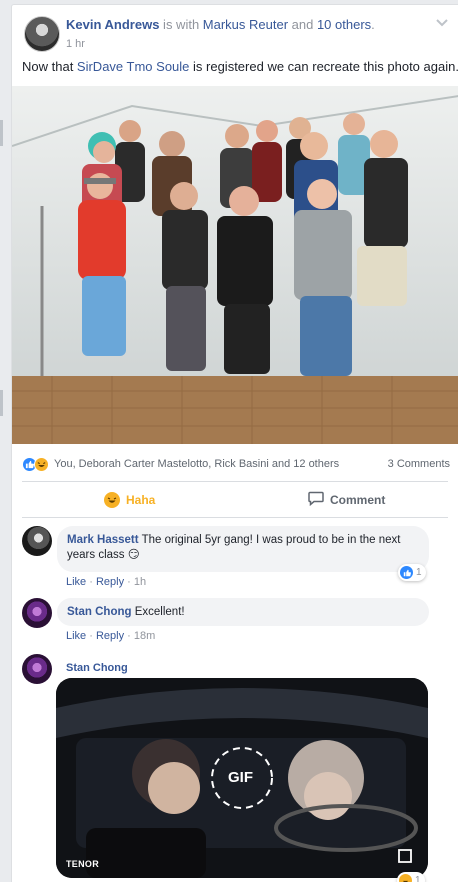 The image size is (458, 882). I want to click on tagged-person-link: Markus Reuter, so click(245, 24).